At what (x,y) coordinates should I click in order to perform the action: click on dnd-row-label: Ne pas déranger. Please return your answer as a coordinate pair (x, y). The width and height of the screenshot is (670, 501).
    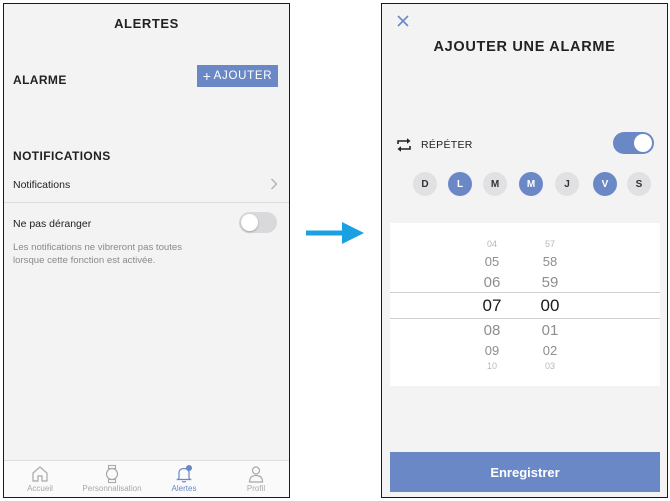
    Looking at the image, I should click on (52, 224).